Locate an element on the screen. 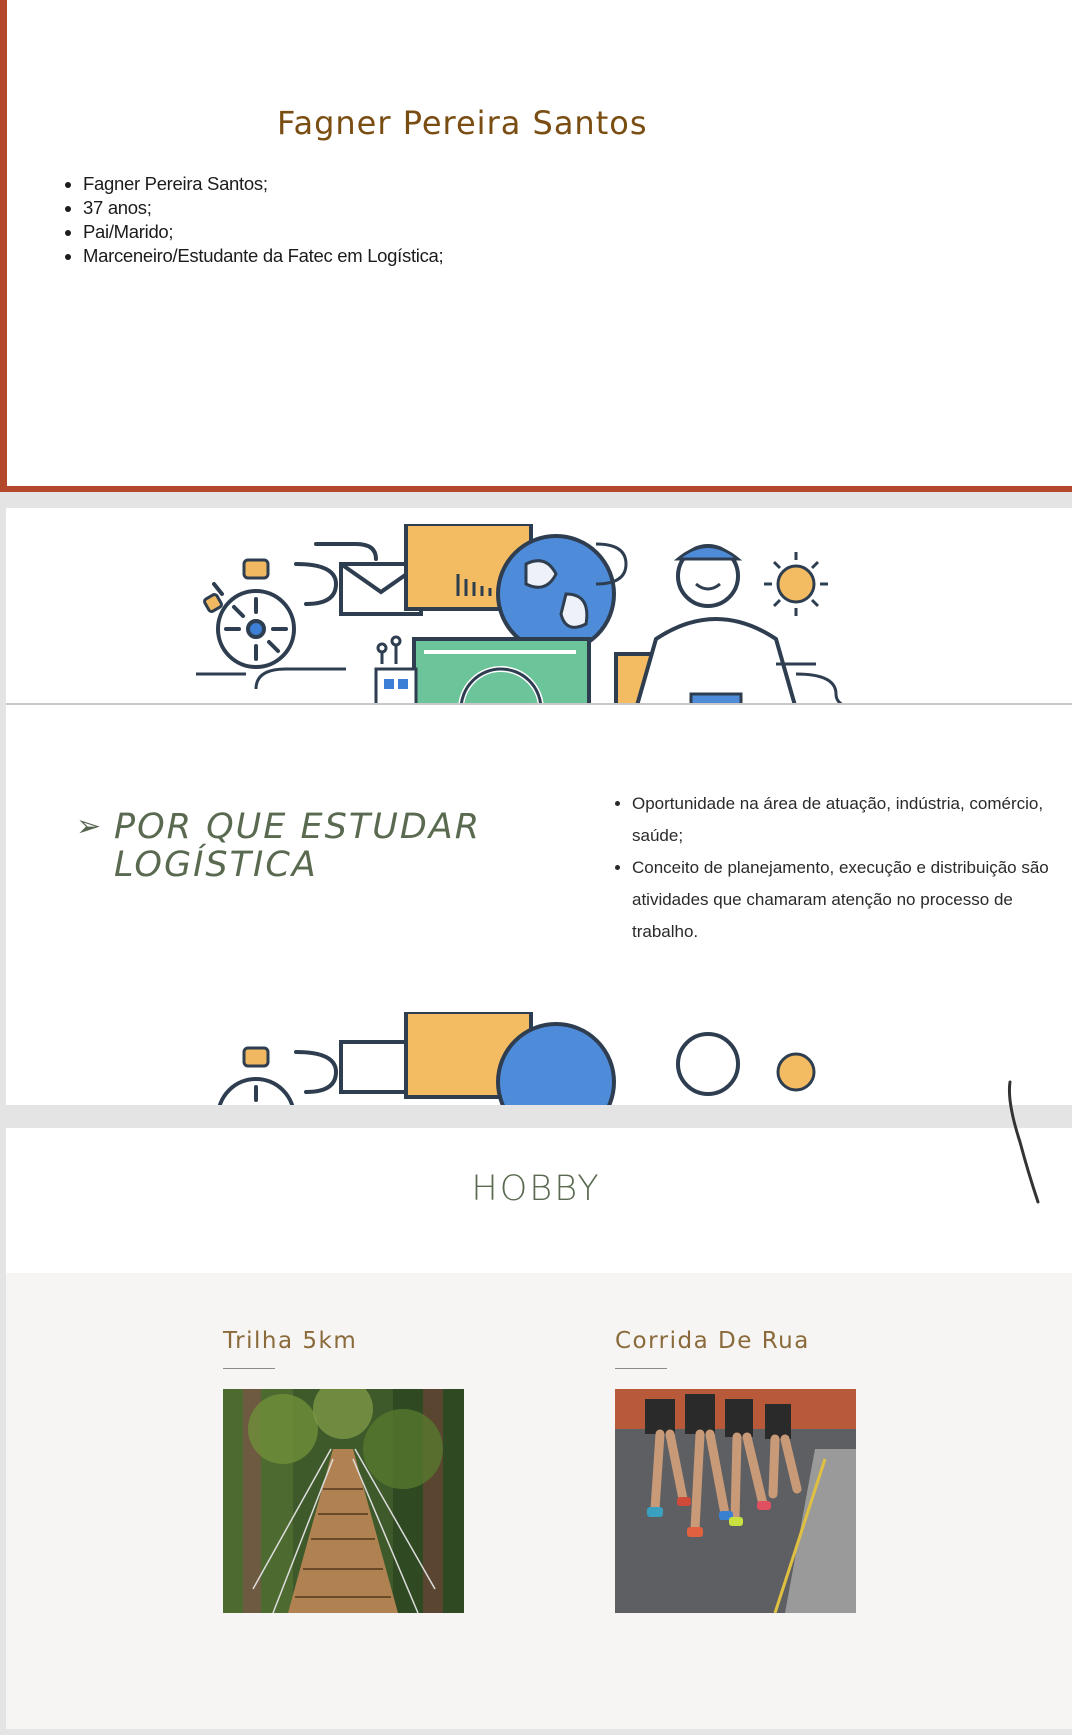 This screenshot has width=1072, height=1735. slide-title: Fagner Pereira Santos is located at coordinates (462, 123).